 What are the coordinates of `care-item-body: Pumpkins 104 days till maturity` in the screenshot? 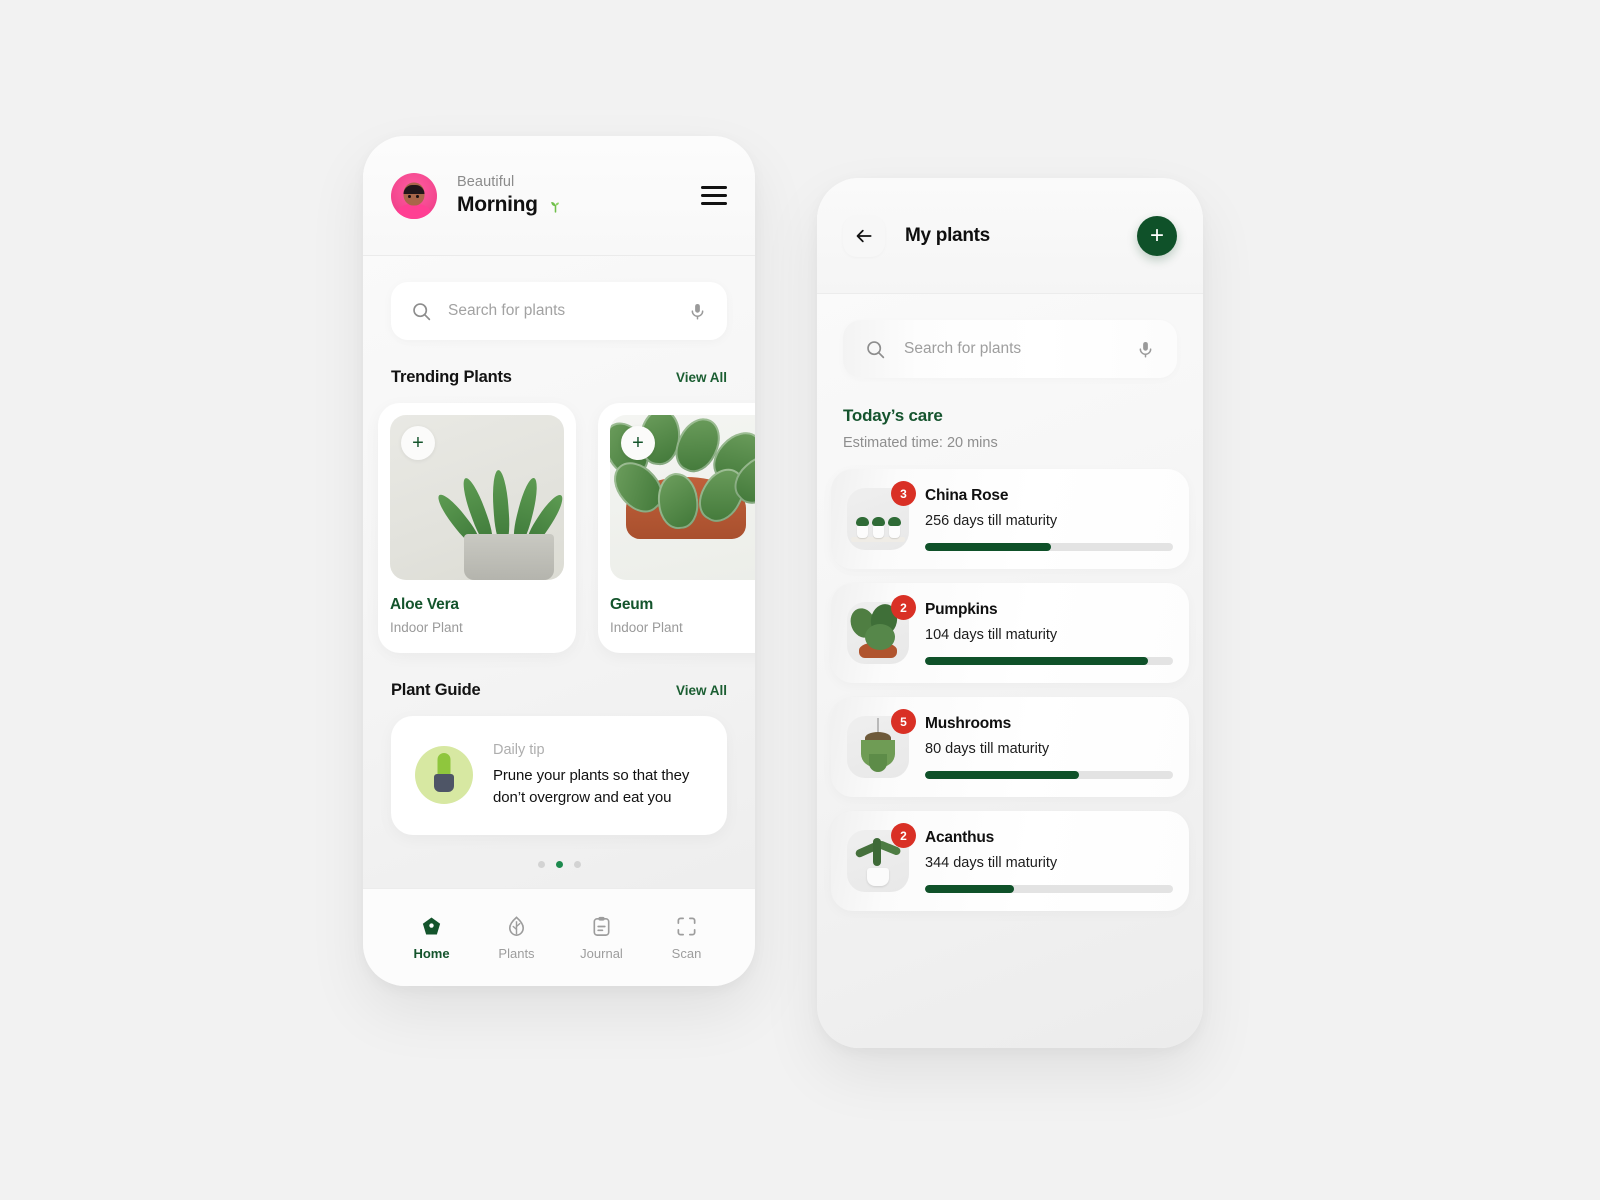 It's located at (1049, 633).